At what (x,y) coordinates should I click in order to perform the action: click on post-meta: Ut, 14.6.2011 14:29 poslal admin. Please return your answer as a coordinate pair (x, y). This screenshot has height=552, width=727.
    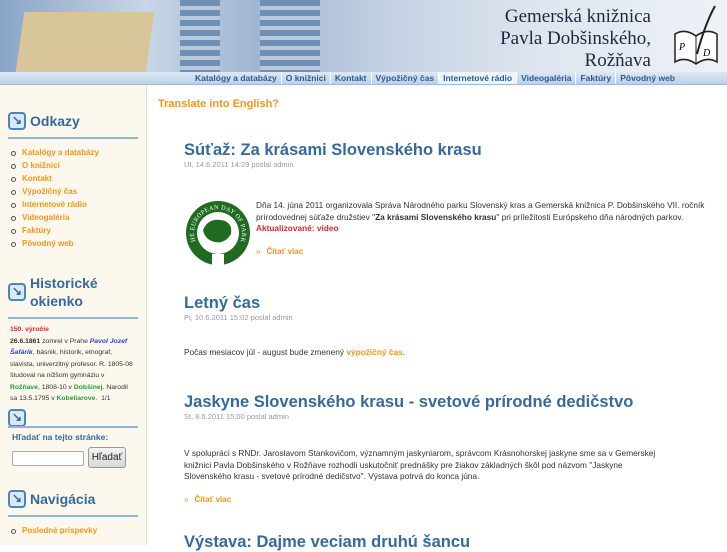
    Looking at the image, I should click on (239, 164).